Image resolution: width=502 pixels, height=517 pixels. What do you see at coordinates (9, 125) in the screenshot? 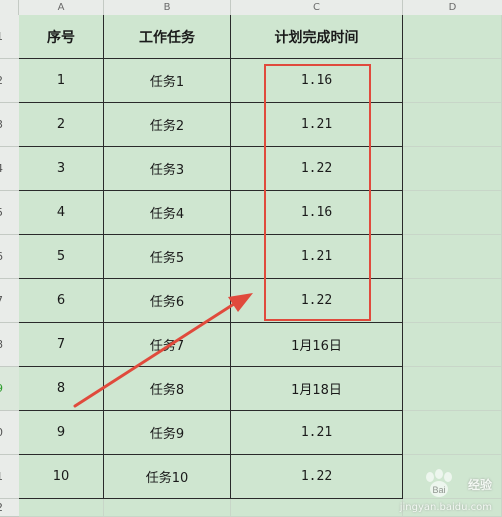
I see `row-header: 3` at bounding box center [9, 125].